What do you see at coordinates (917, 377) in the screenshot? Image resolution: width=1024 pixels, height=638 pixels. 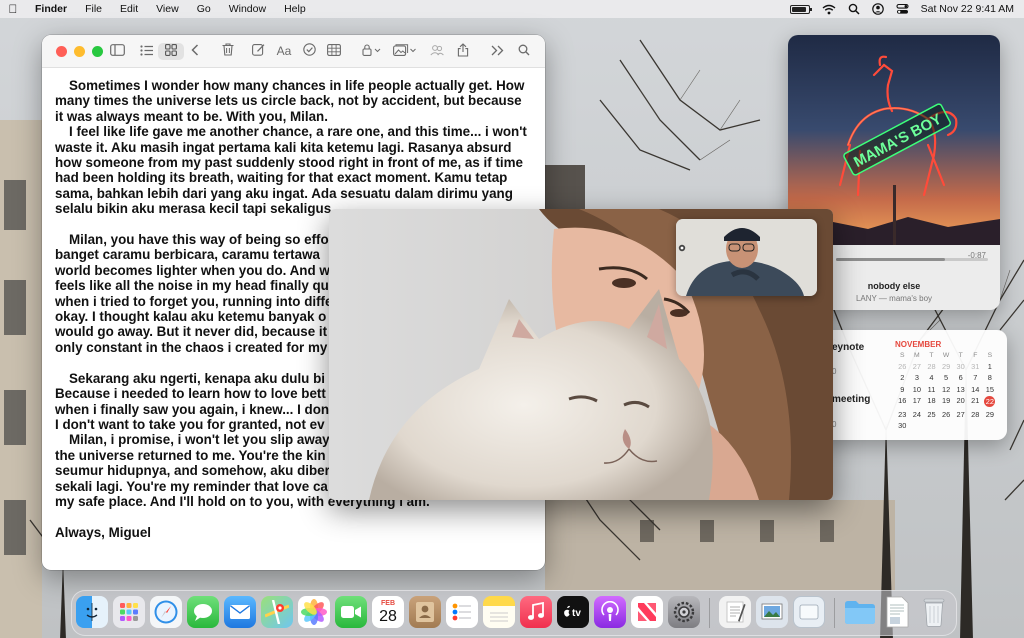 I see `calendar-day: 3` at bounding box center [917, 377].